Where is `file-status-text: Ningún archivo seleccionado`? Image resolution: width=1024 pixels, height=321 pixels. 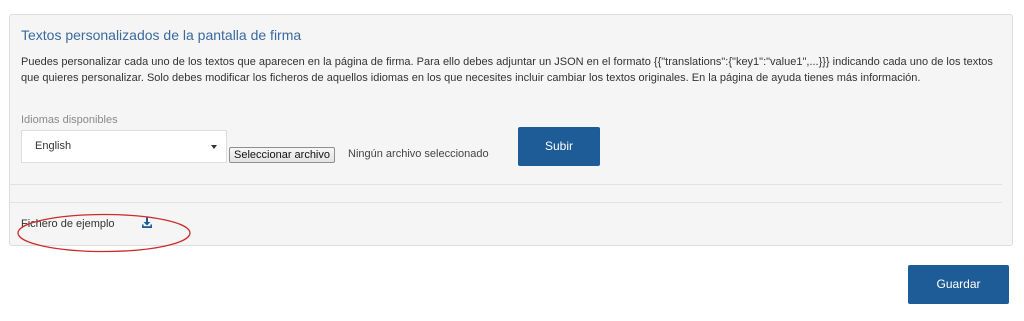
file-status-text: Ningún archivo seleccionado is located at coordinates (418, 154).